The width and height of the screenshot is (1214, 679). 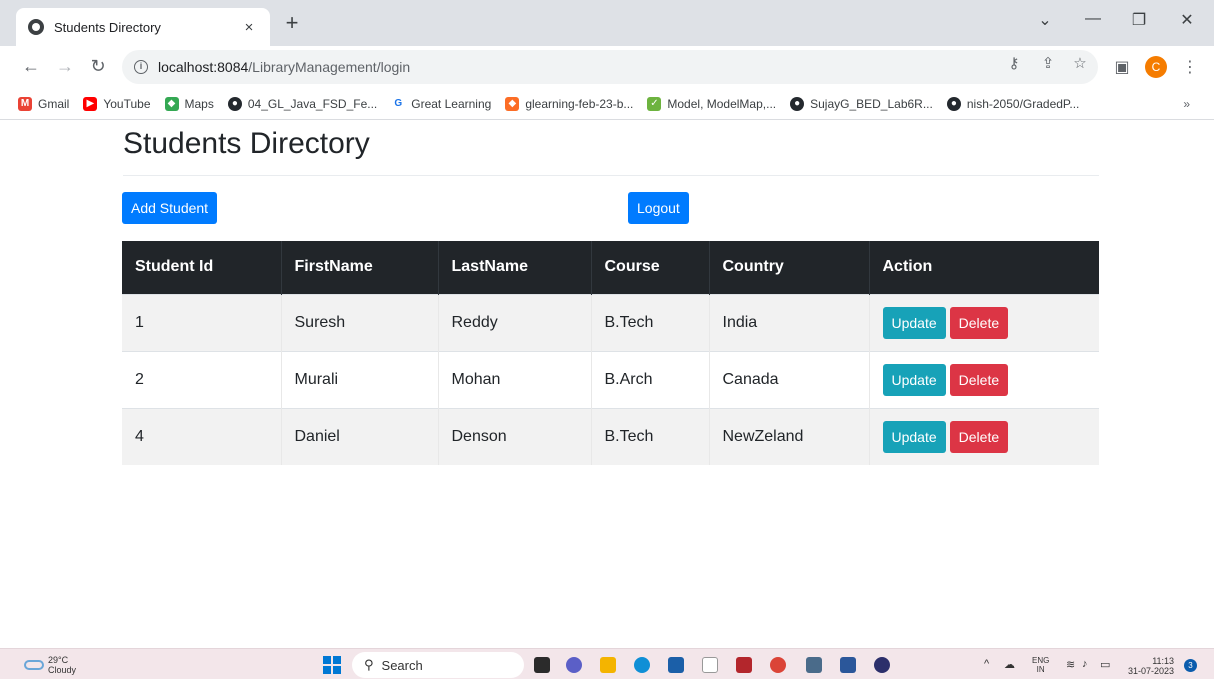 I want to click on taskbar-search: ⚲ Search, so click(x=438, y=665).